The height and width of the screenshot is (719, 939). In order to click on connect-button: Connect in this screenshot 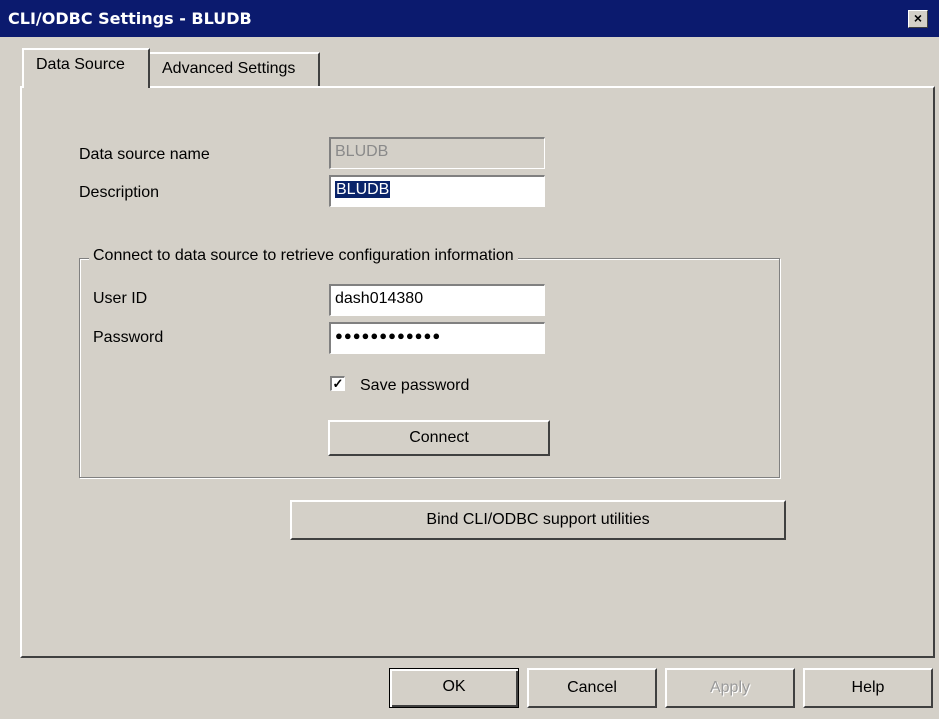, I will do `click(439, 438)`.